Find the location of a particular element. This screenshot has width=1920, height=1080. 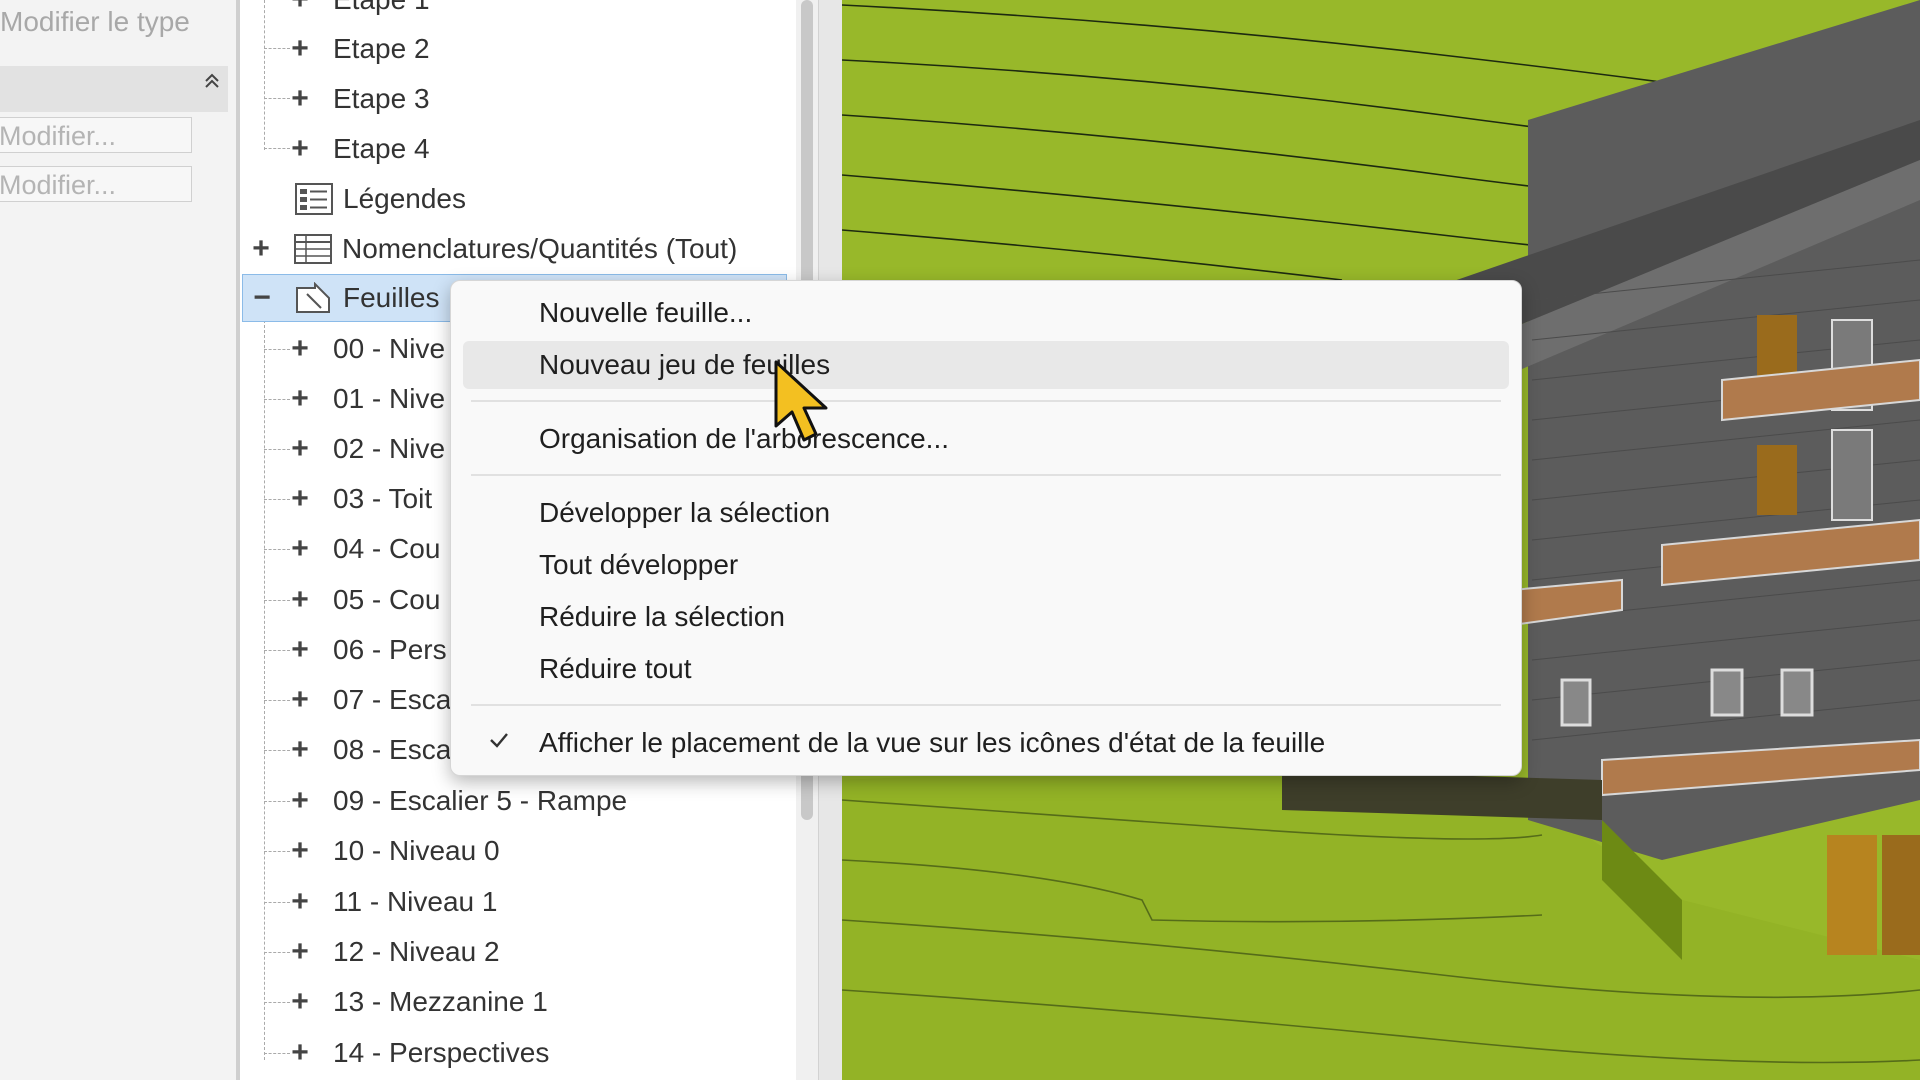

tree-item-sheet-11: + 11 - Niveau 1 is located at coordinates (391, 902).